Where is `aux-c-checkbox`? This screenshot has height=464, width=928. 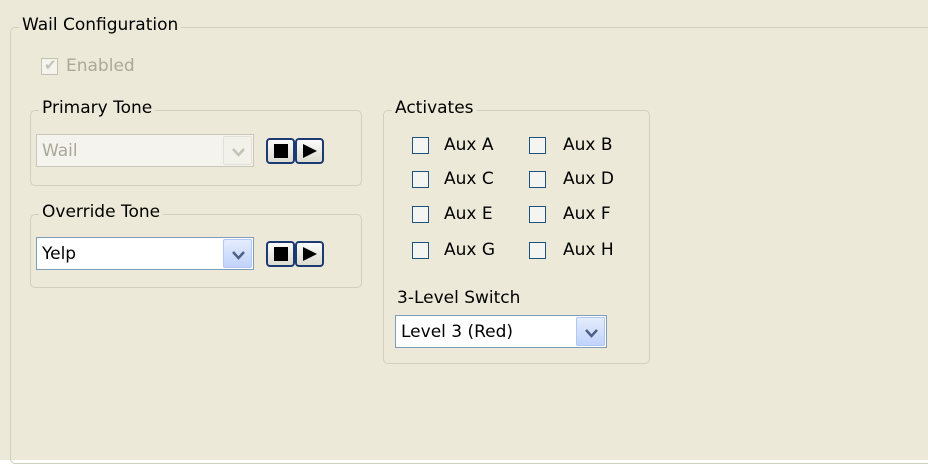 aux-c-checkbox is located at coordinates (420, 179).